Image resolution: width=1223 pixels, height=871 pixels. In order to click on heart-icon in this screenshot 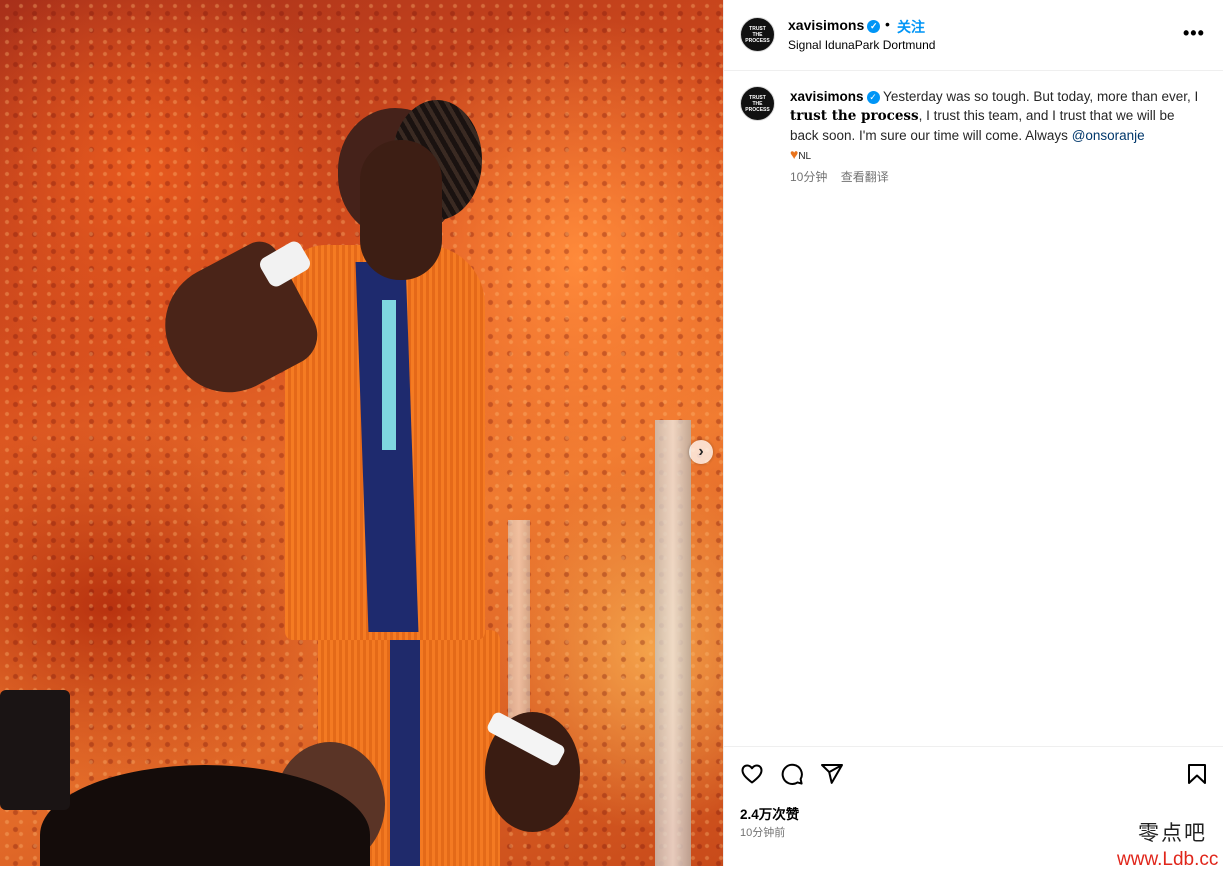, I will do `click(752, 774)`.